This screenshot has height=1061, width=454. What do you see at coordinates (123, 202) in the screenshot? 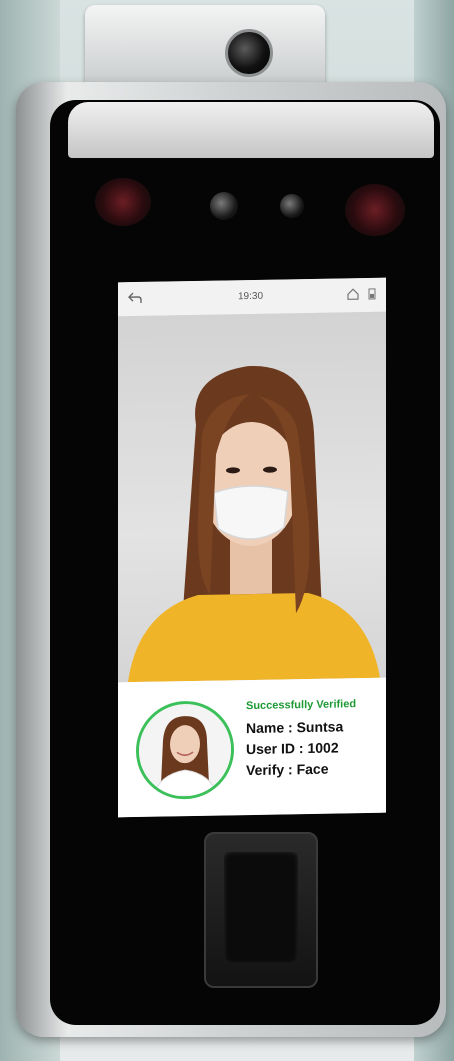
I see `ir-sensor-left-icon` at bounding box center [123, 202].